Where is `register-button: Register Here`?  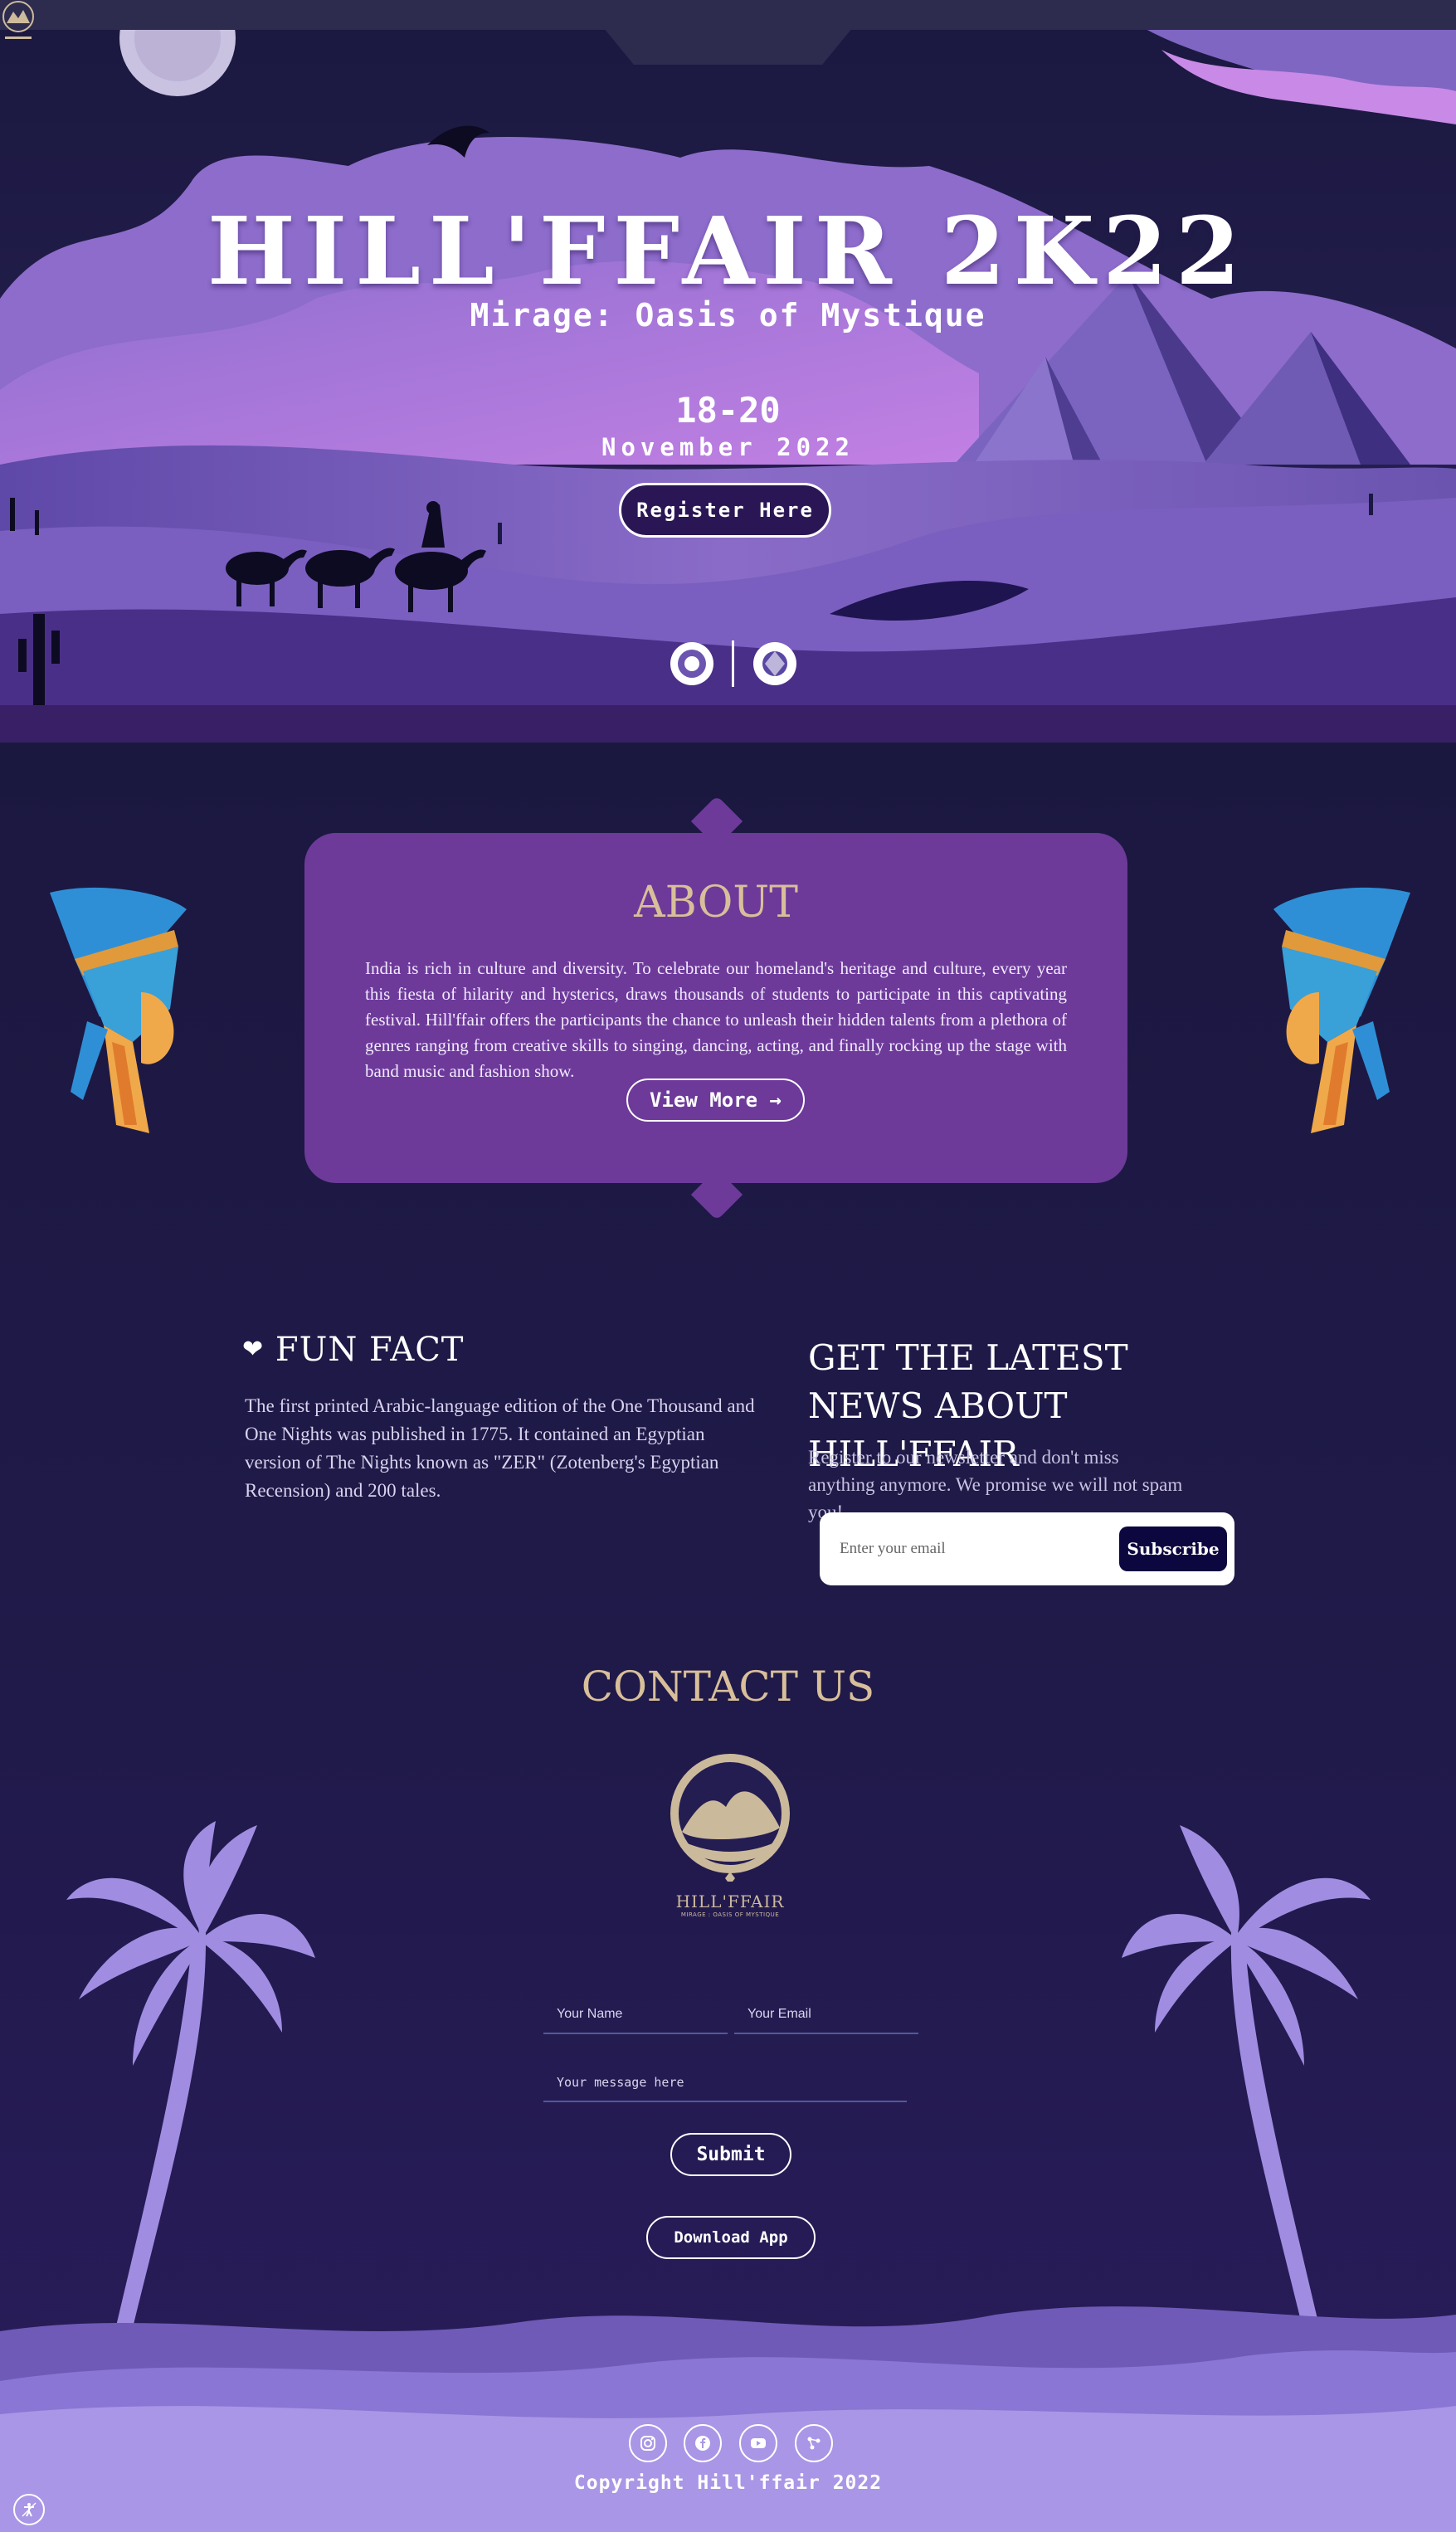
register-button: Register Here is located at coordinates (725, 510).